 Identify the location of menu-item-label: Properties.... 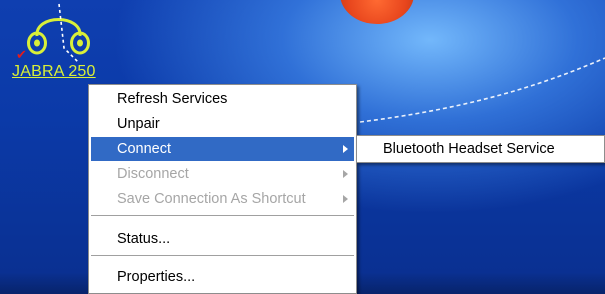
(156, 277).